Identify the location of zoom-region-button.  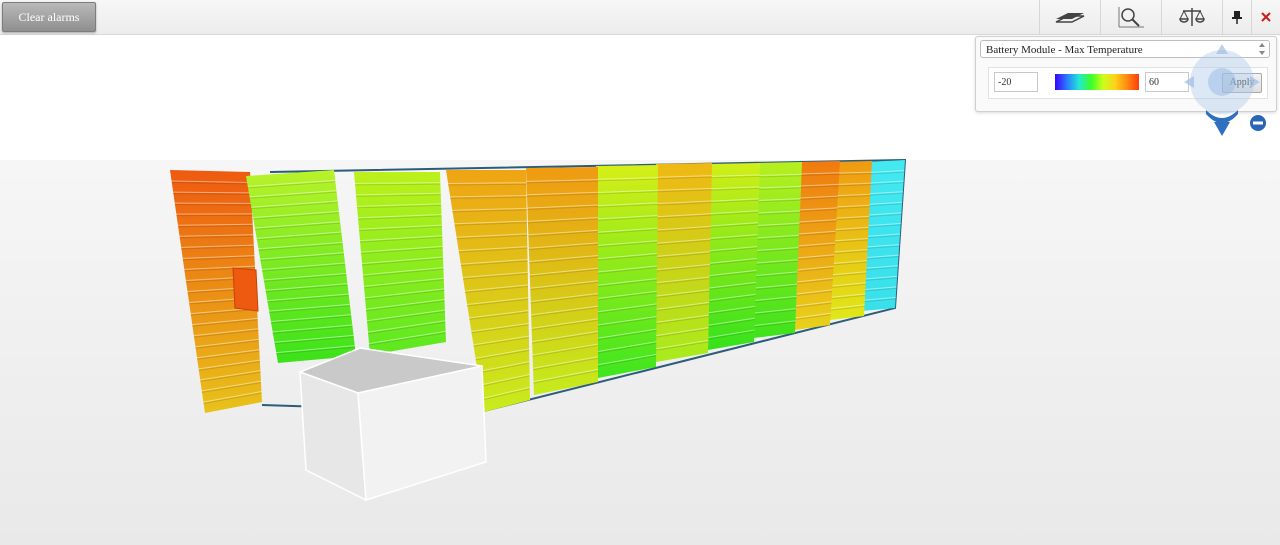
(1130, 17).